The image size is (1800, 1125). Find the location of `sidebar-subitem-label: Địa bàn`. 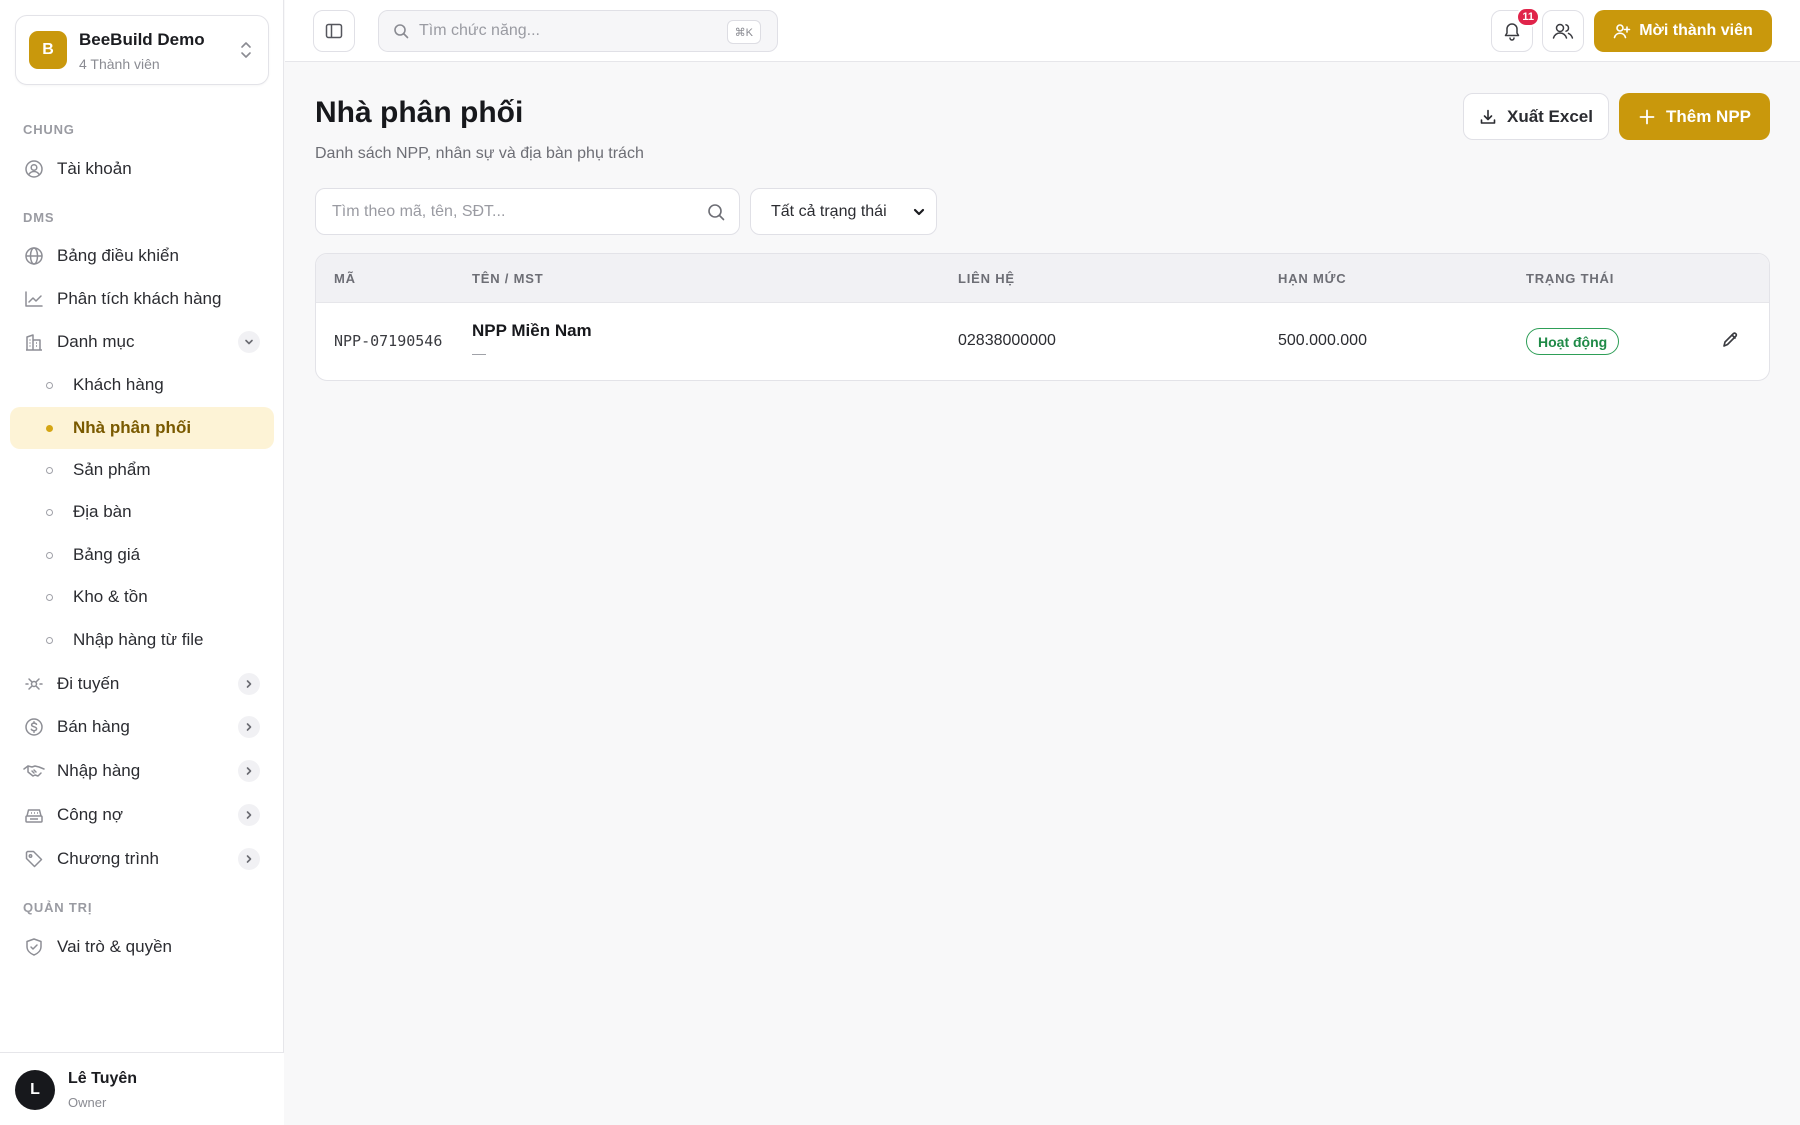

sidebar-subitem-label: Địa bàn is located at coordinates (102, 511).